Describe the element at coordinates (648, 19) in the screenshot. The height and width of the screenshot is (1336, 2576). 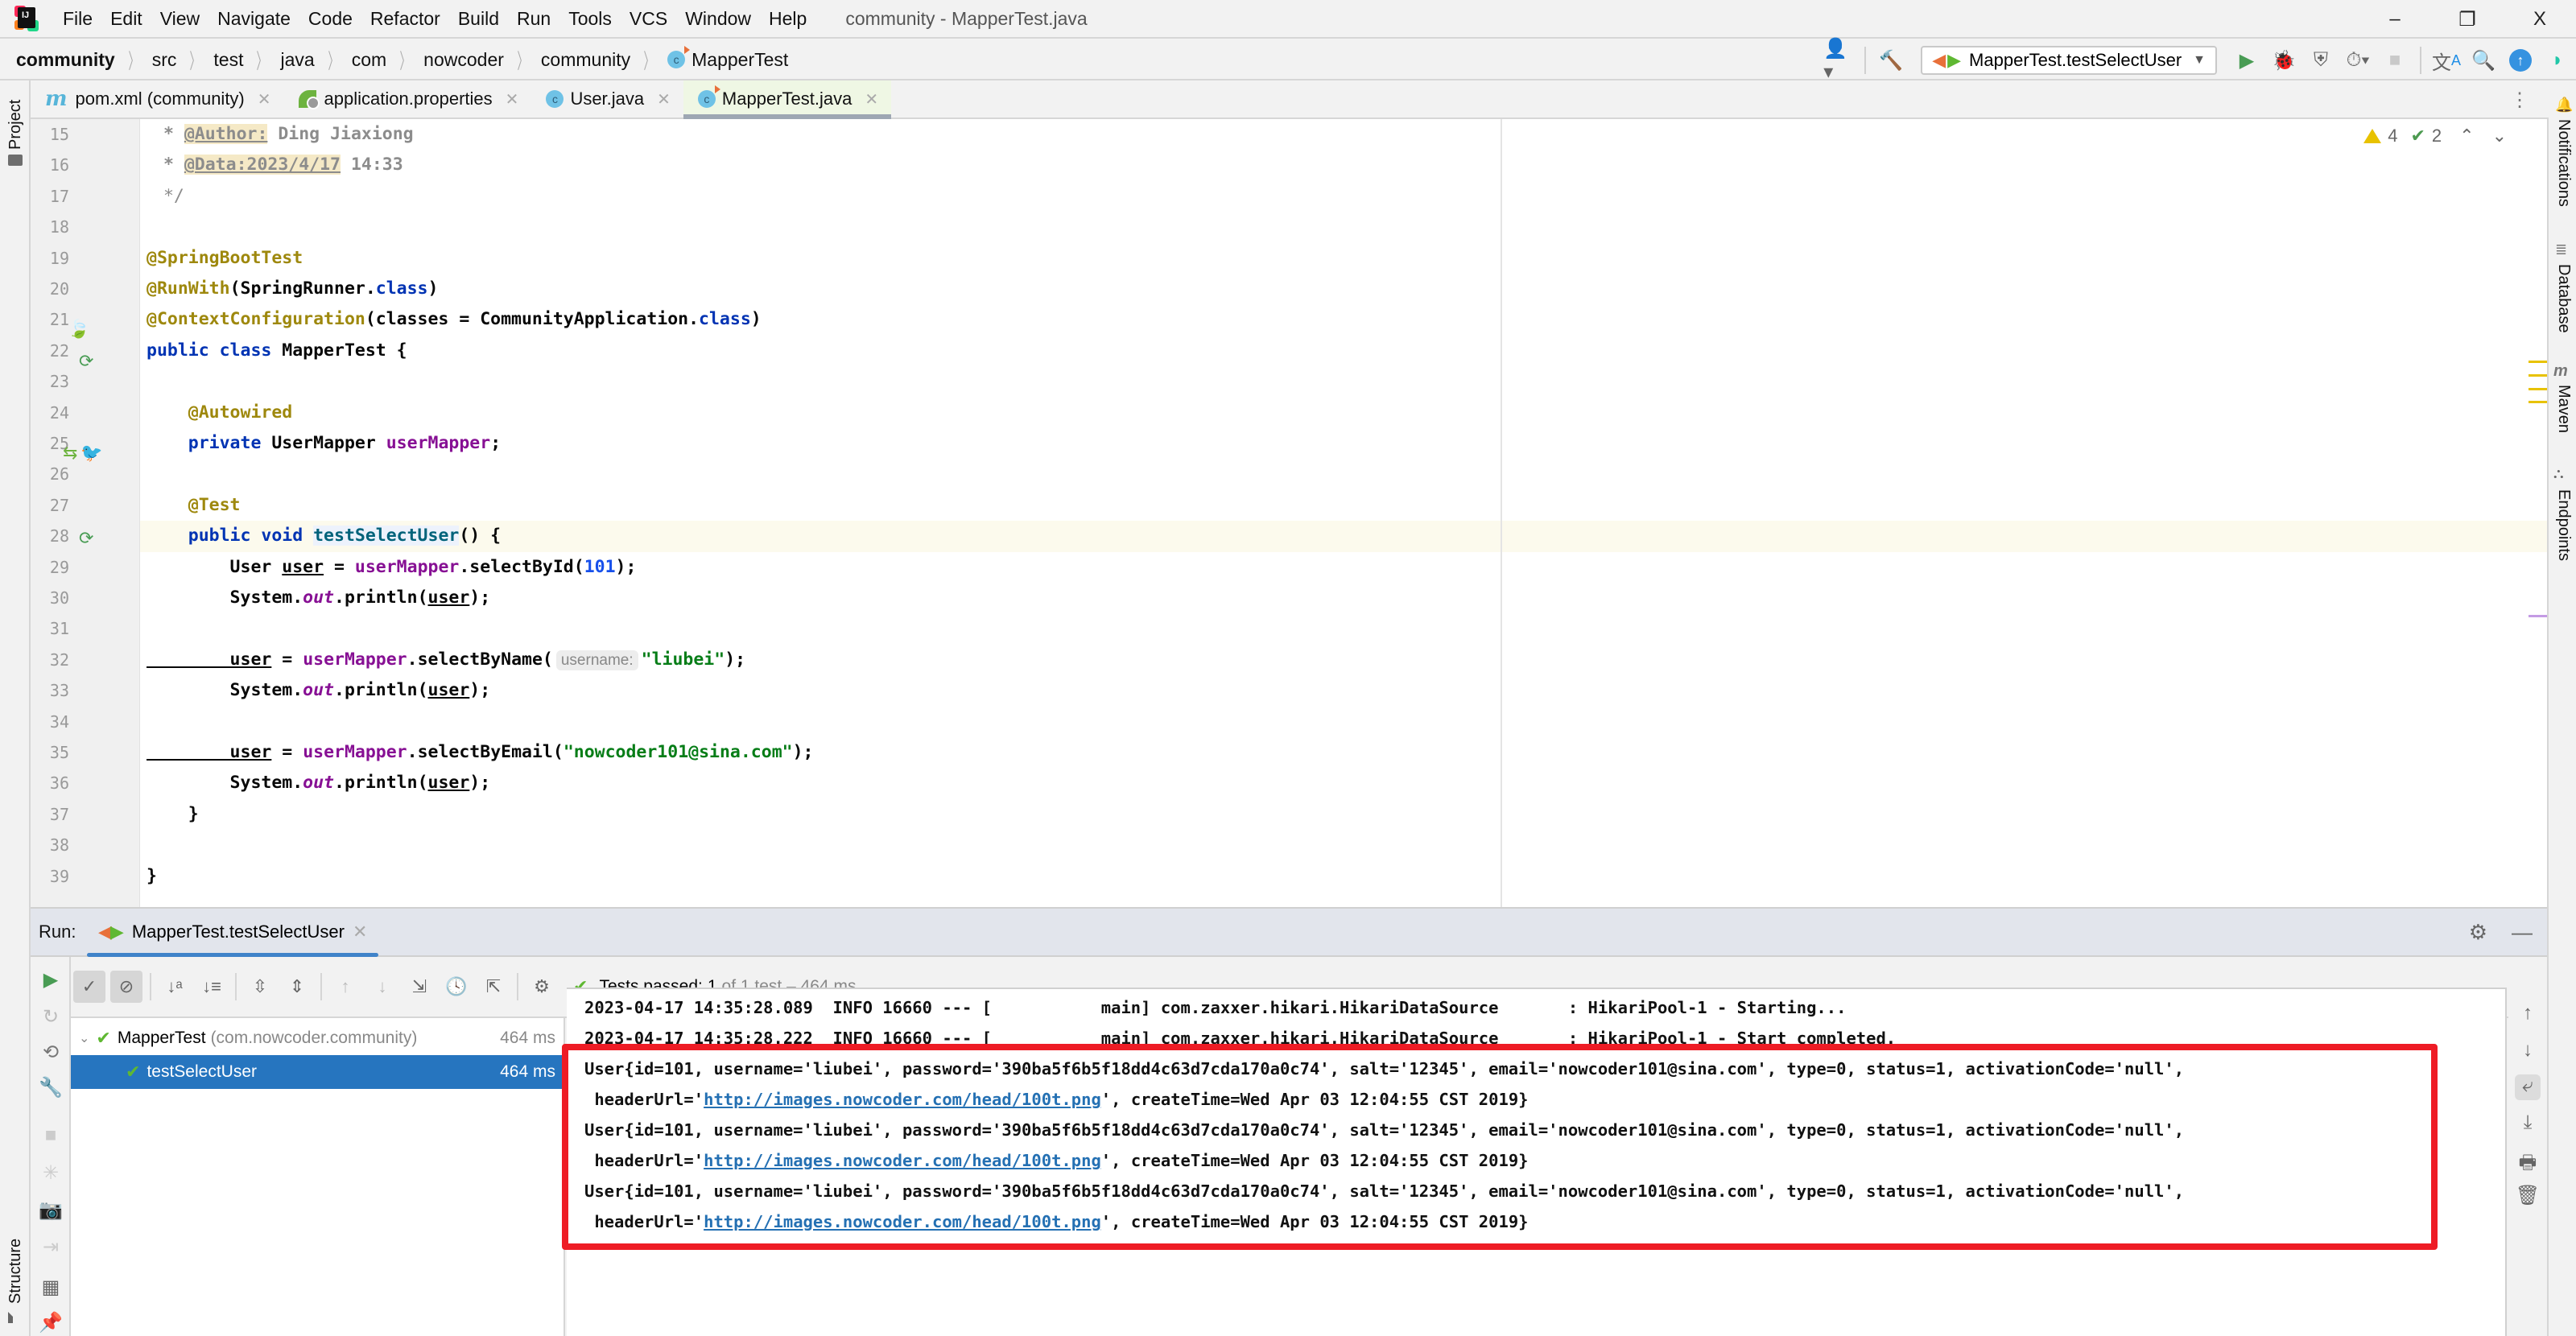
I see `menu-vcs: VCS` at that location.